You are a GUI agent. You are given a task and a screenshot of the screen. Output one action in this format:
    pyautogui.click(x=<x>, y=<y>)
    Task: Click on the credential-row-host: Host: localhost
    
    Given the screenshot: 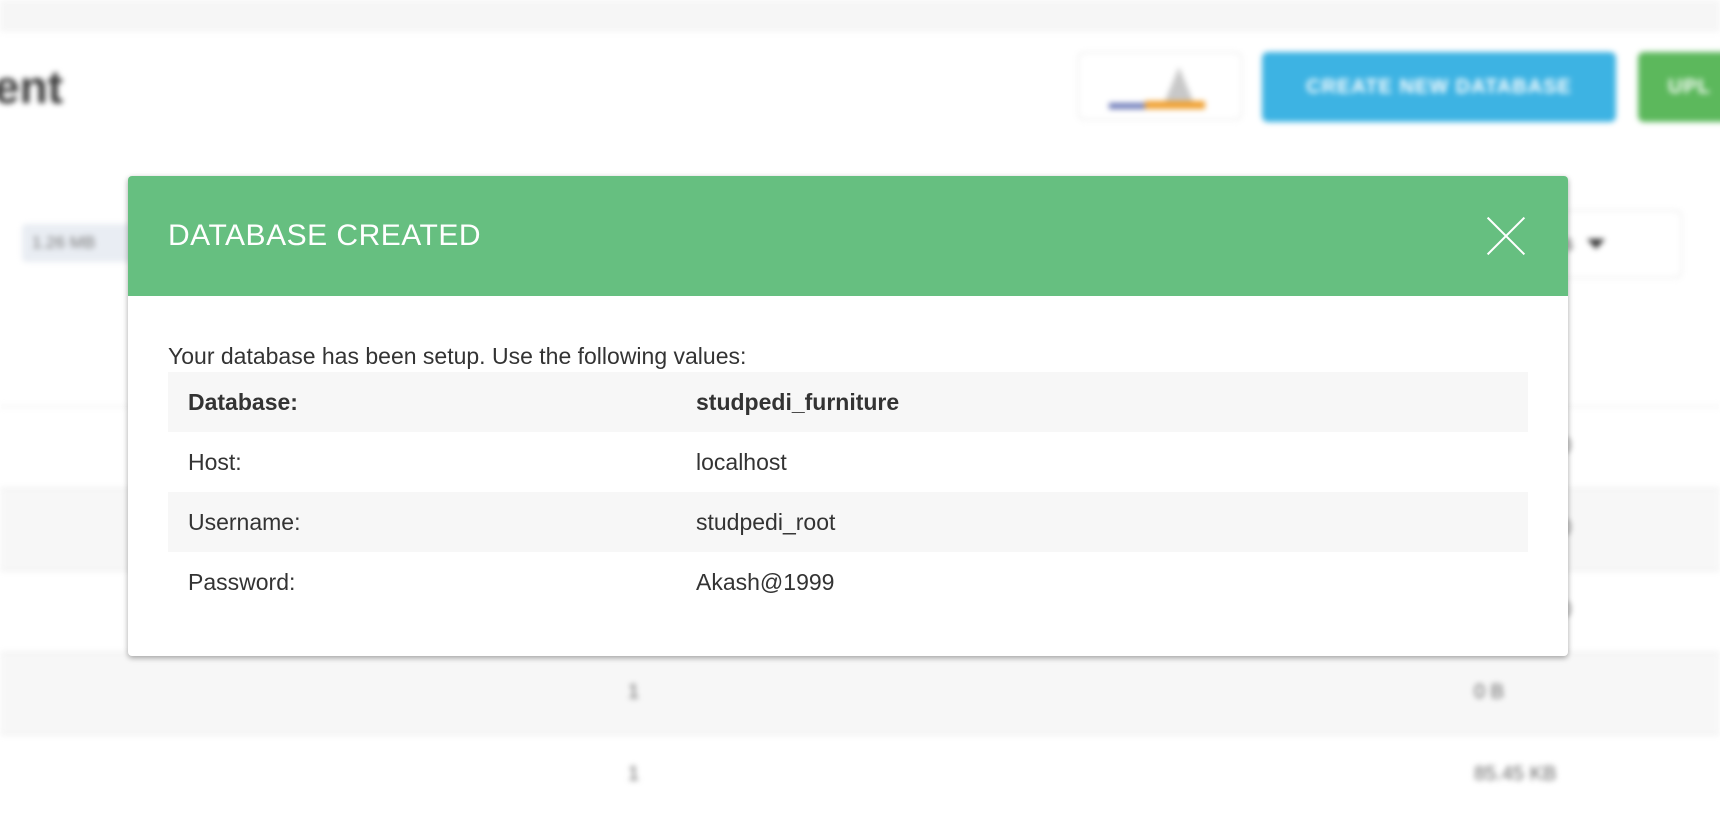 What is the action you would take?
    pyautogui.click(x=848, y=462)
    